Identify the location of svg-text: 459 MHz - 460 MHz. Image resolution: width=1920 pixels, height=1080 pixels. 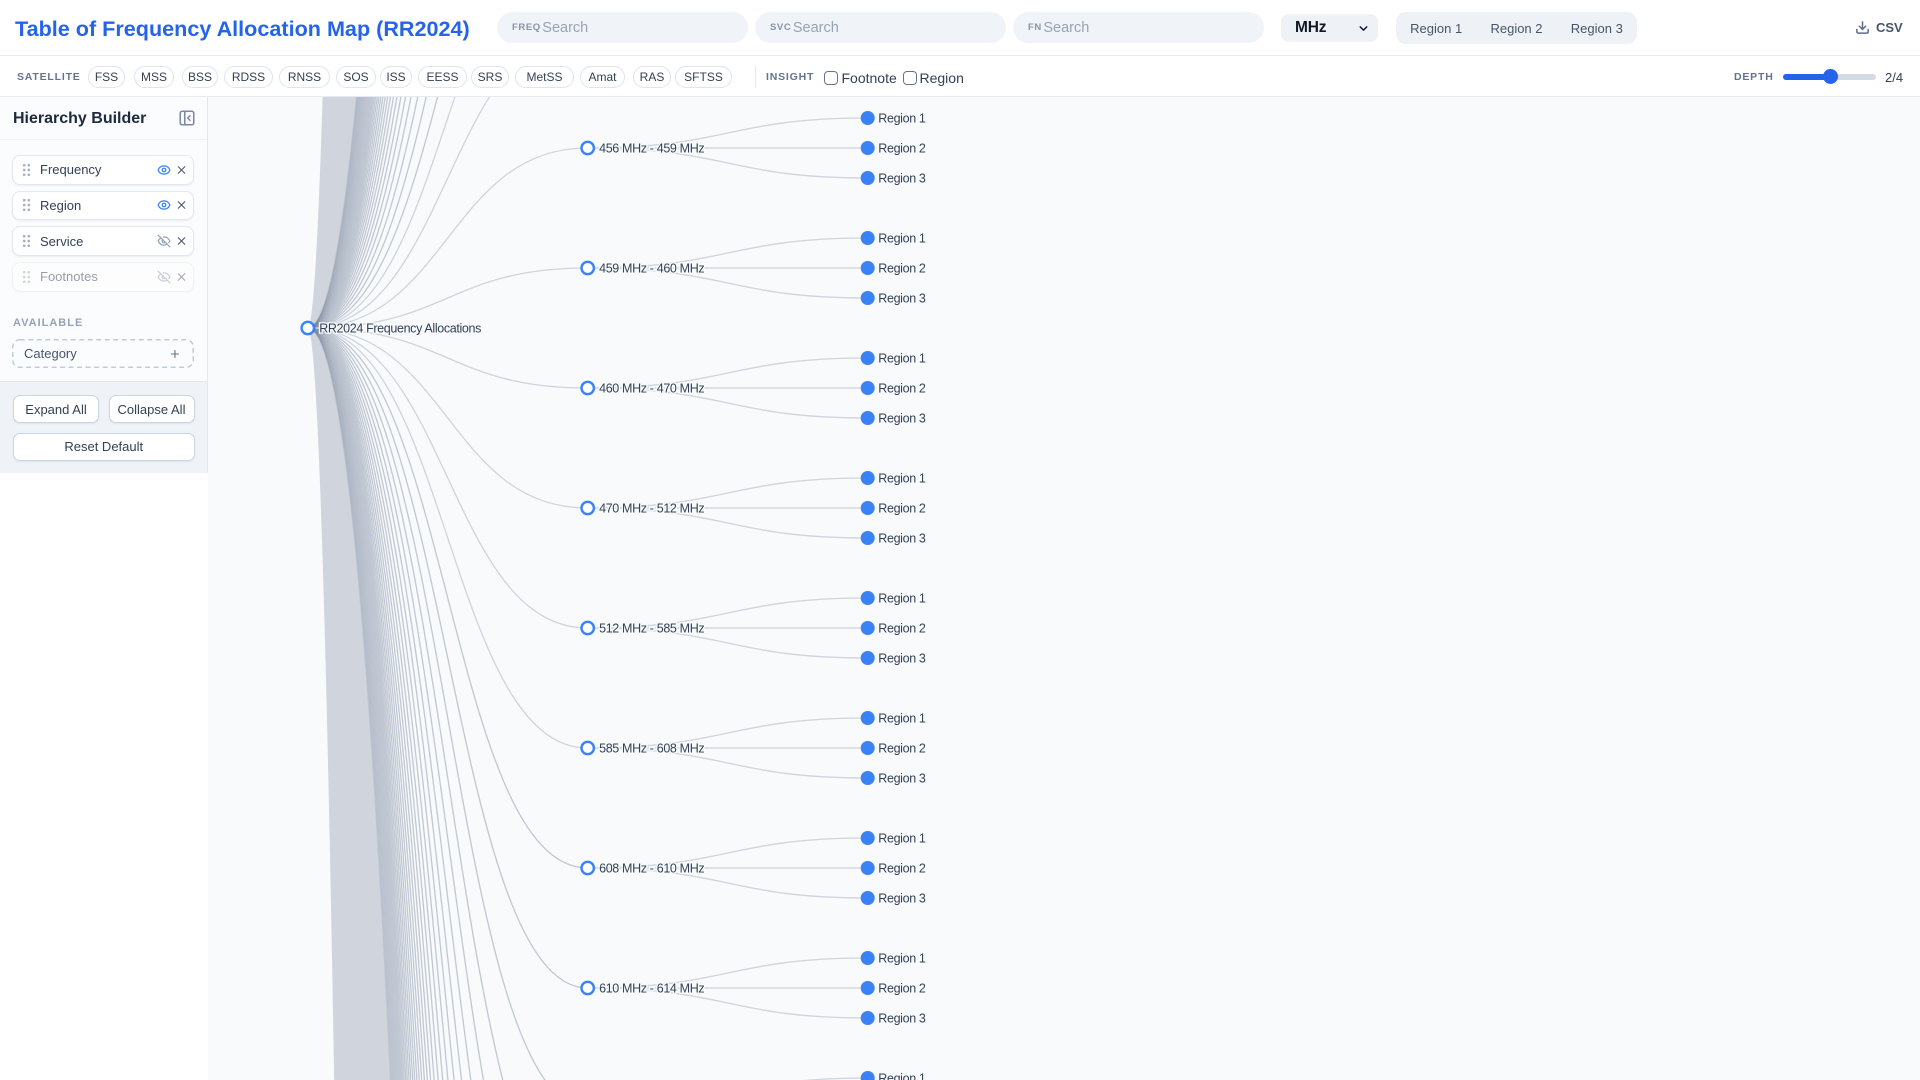
(651, 269).